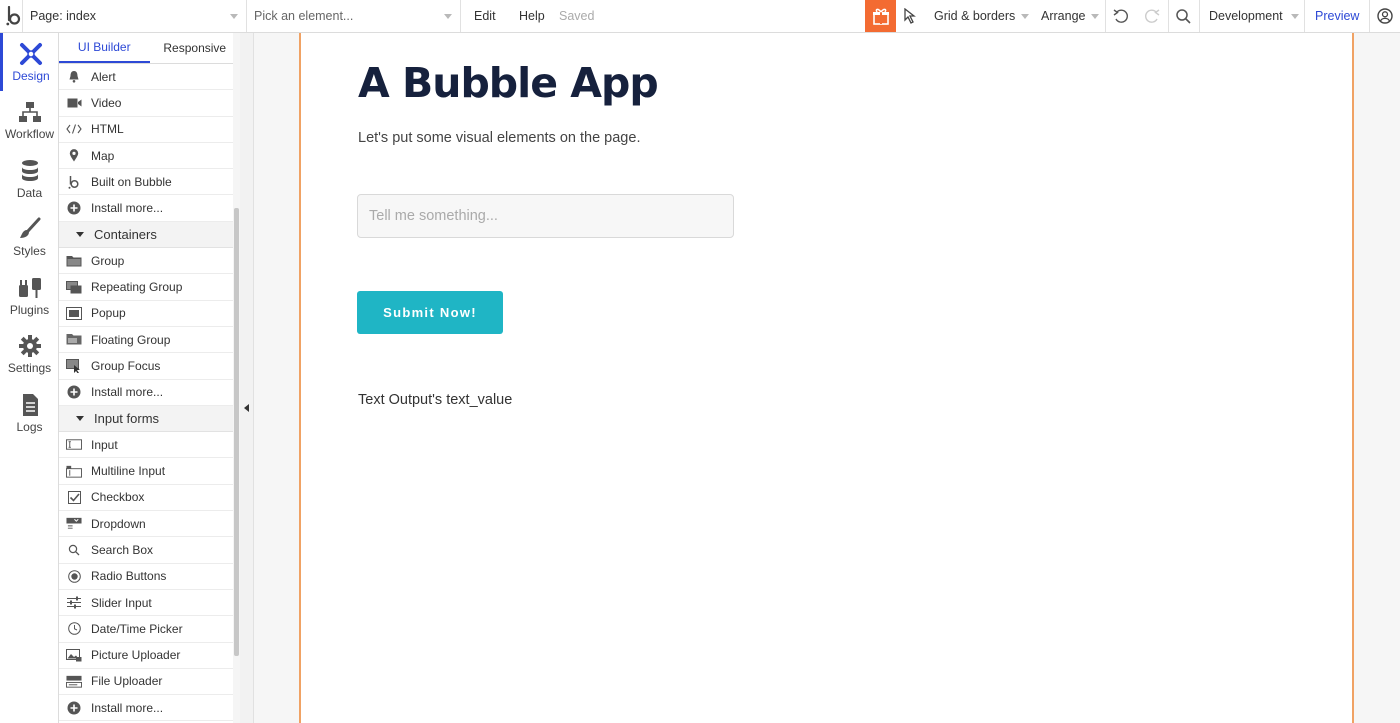 The width and height of the screenshot is (1400, 723). I want to click on edit-menu-label: Edit, so click(485, 16).